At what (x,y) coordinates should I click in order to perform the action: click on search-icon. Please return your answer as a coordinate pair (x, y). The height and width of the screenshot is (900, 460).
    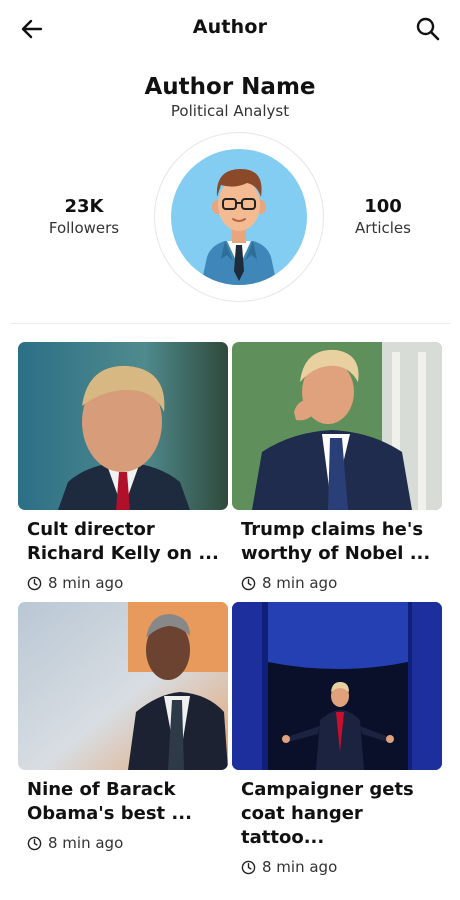
    Looking at the image, I should click on (428, 29).